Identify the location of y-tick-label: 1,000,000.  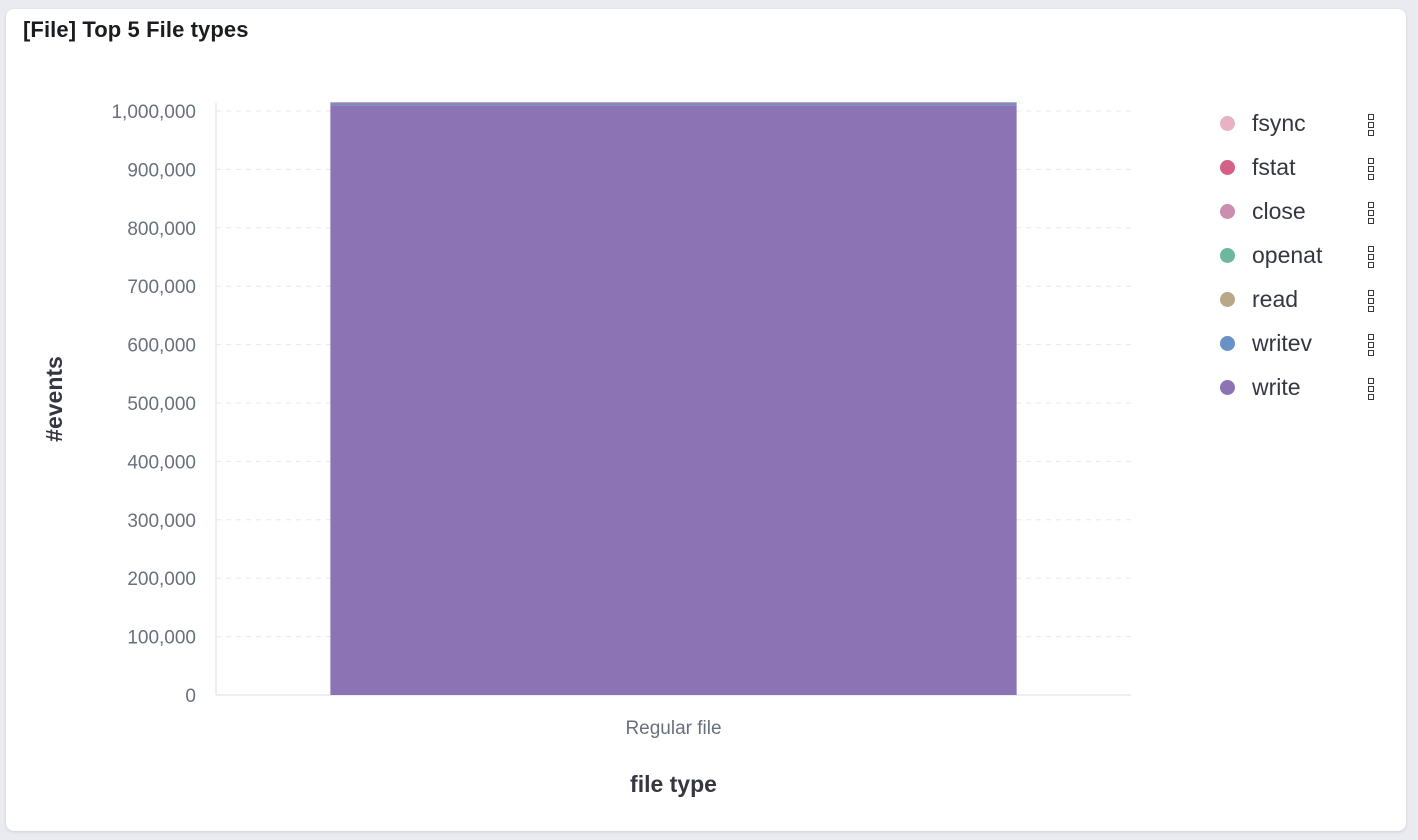
(153, 112).